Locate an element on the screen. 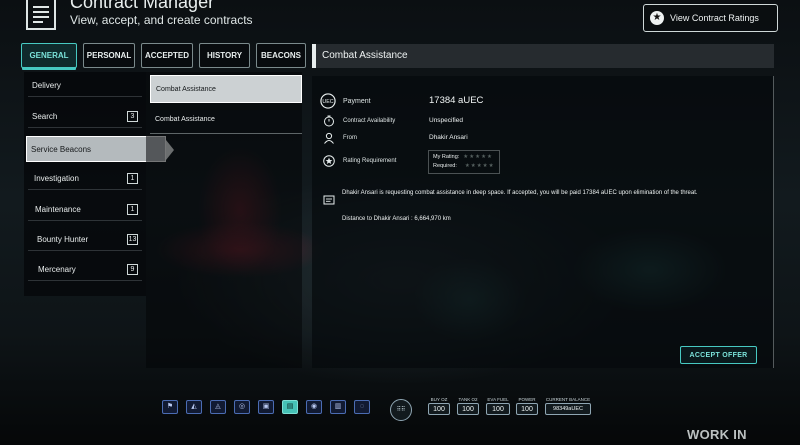 The width and height of the screenshot is (800, 445). person-icon is located at coordinates (329, 138).